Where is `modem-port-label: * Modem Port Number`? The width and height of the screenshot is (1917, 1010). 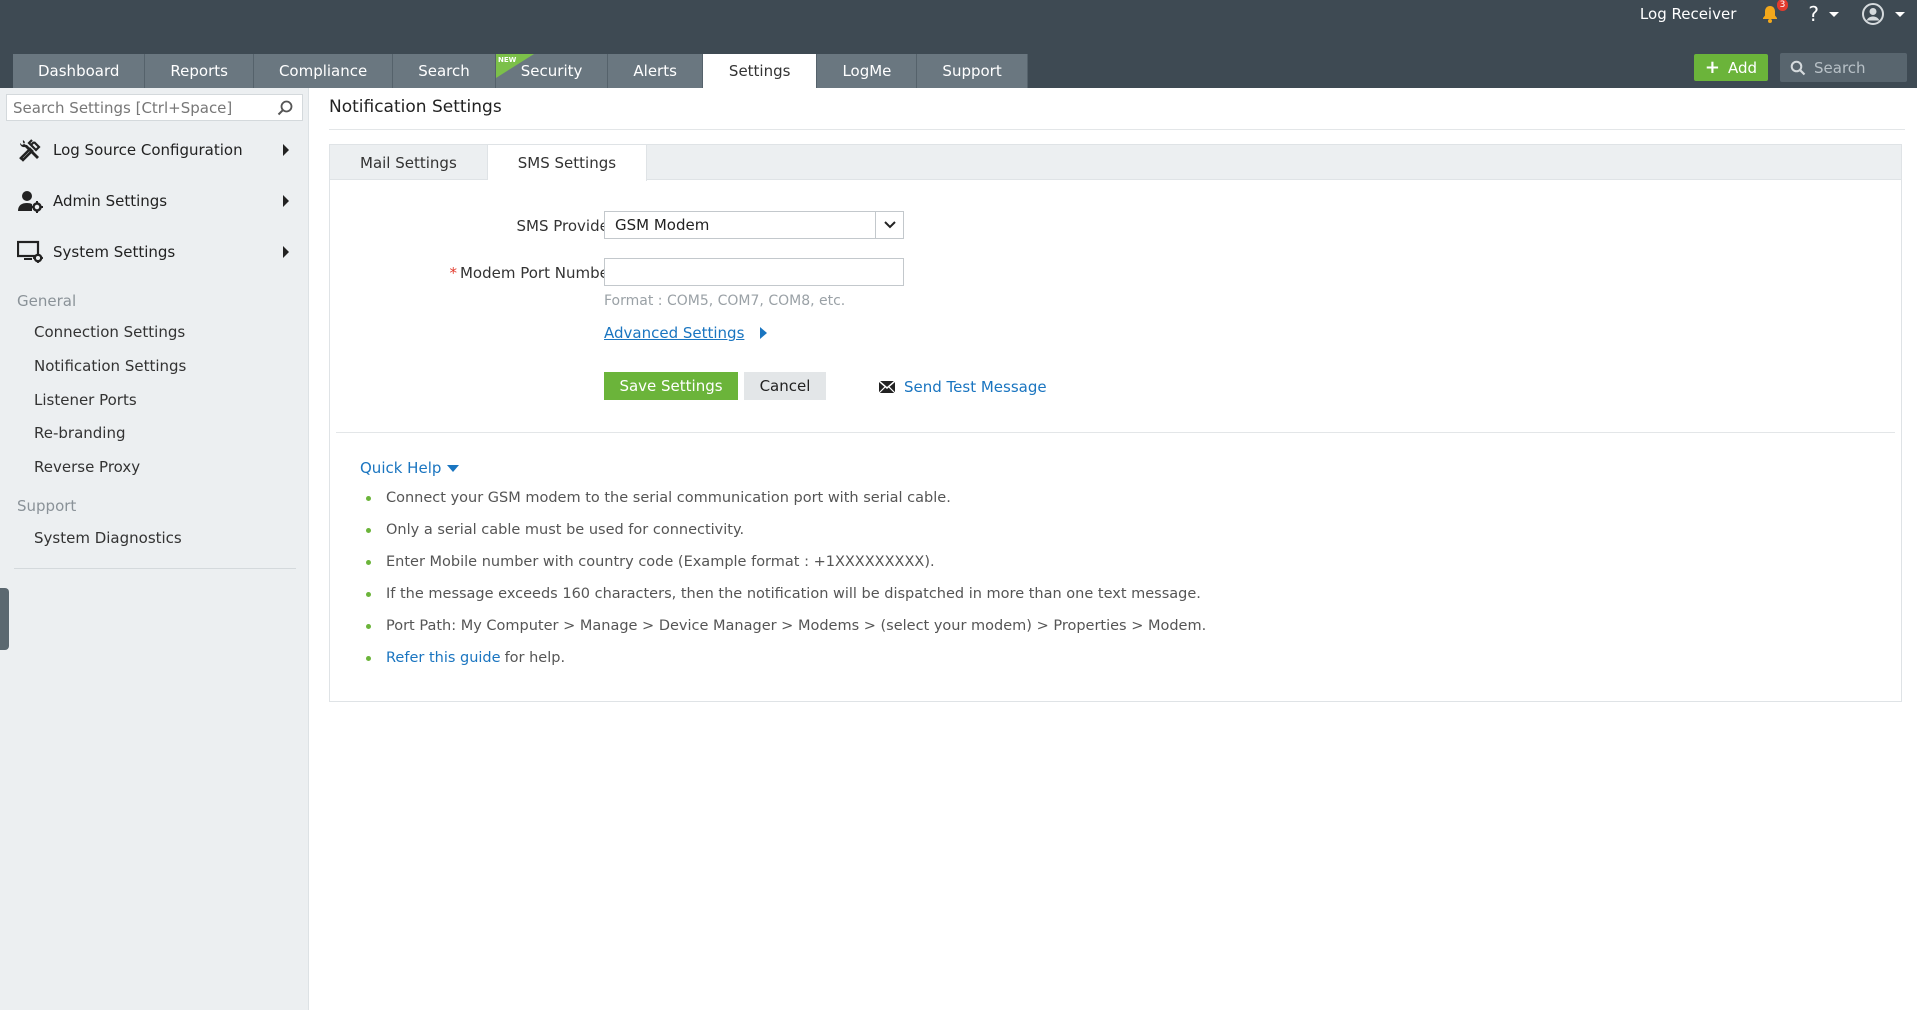
modem-port-label: * Modem Port Number is located at coordinates (532, 273).